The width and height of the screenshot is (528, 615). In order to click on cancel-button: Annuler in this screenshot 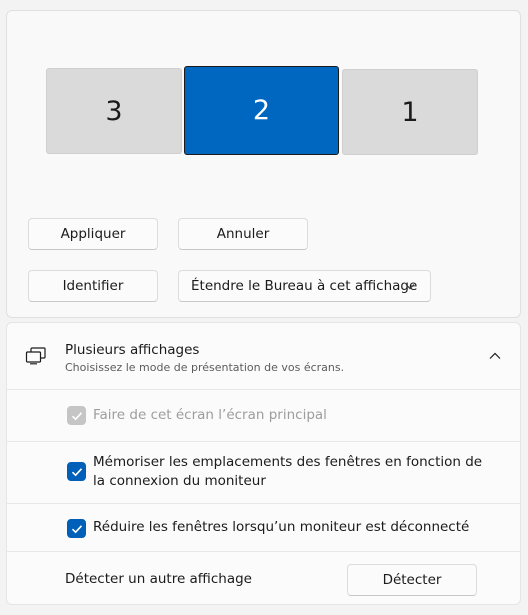, I will do `click(243, 234)`.